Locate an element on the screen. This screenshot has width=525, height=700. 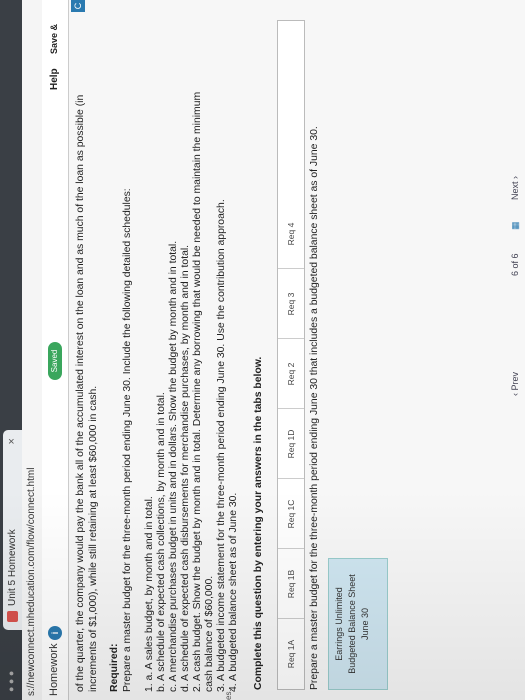
side-panel-button: C is located at coordinates (78, 6).